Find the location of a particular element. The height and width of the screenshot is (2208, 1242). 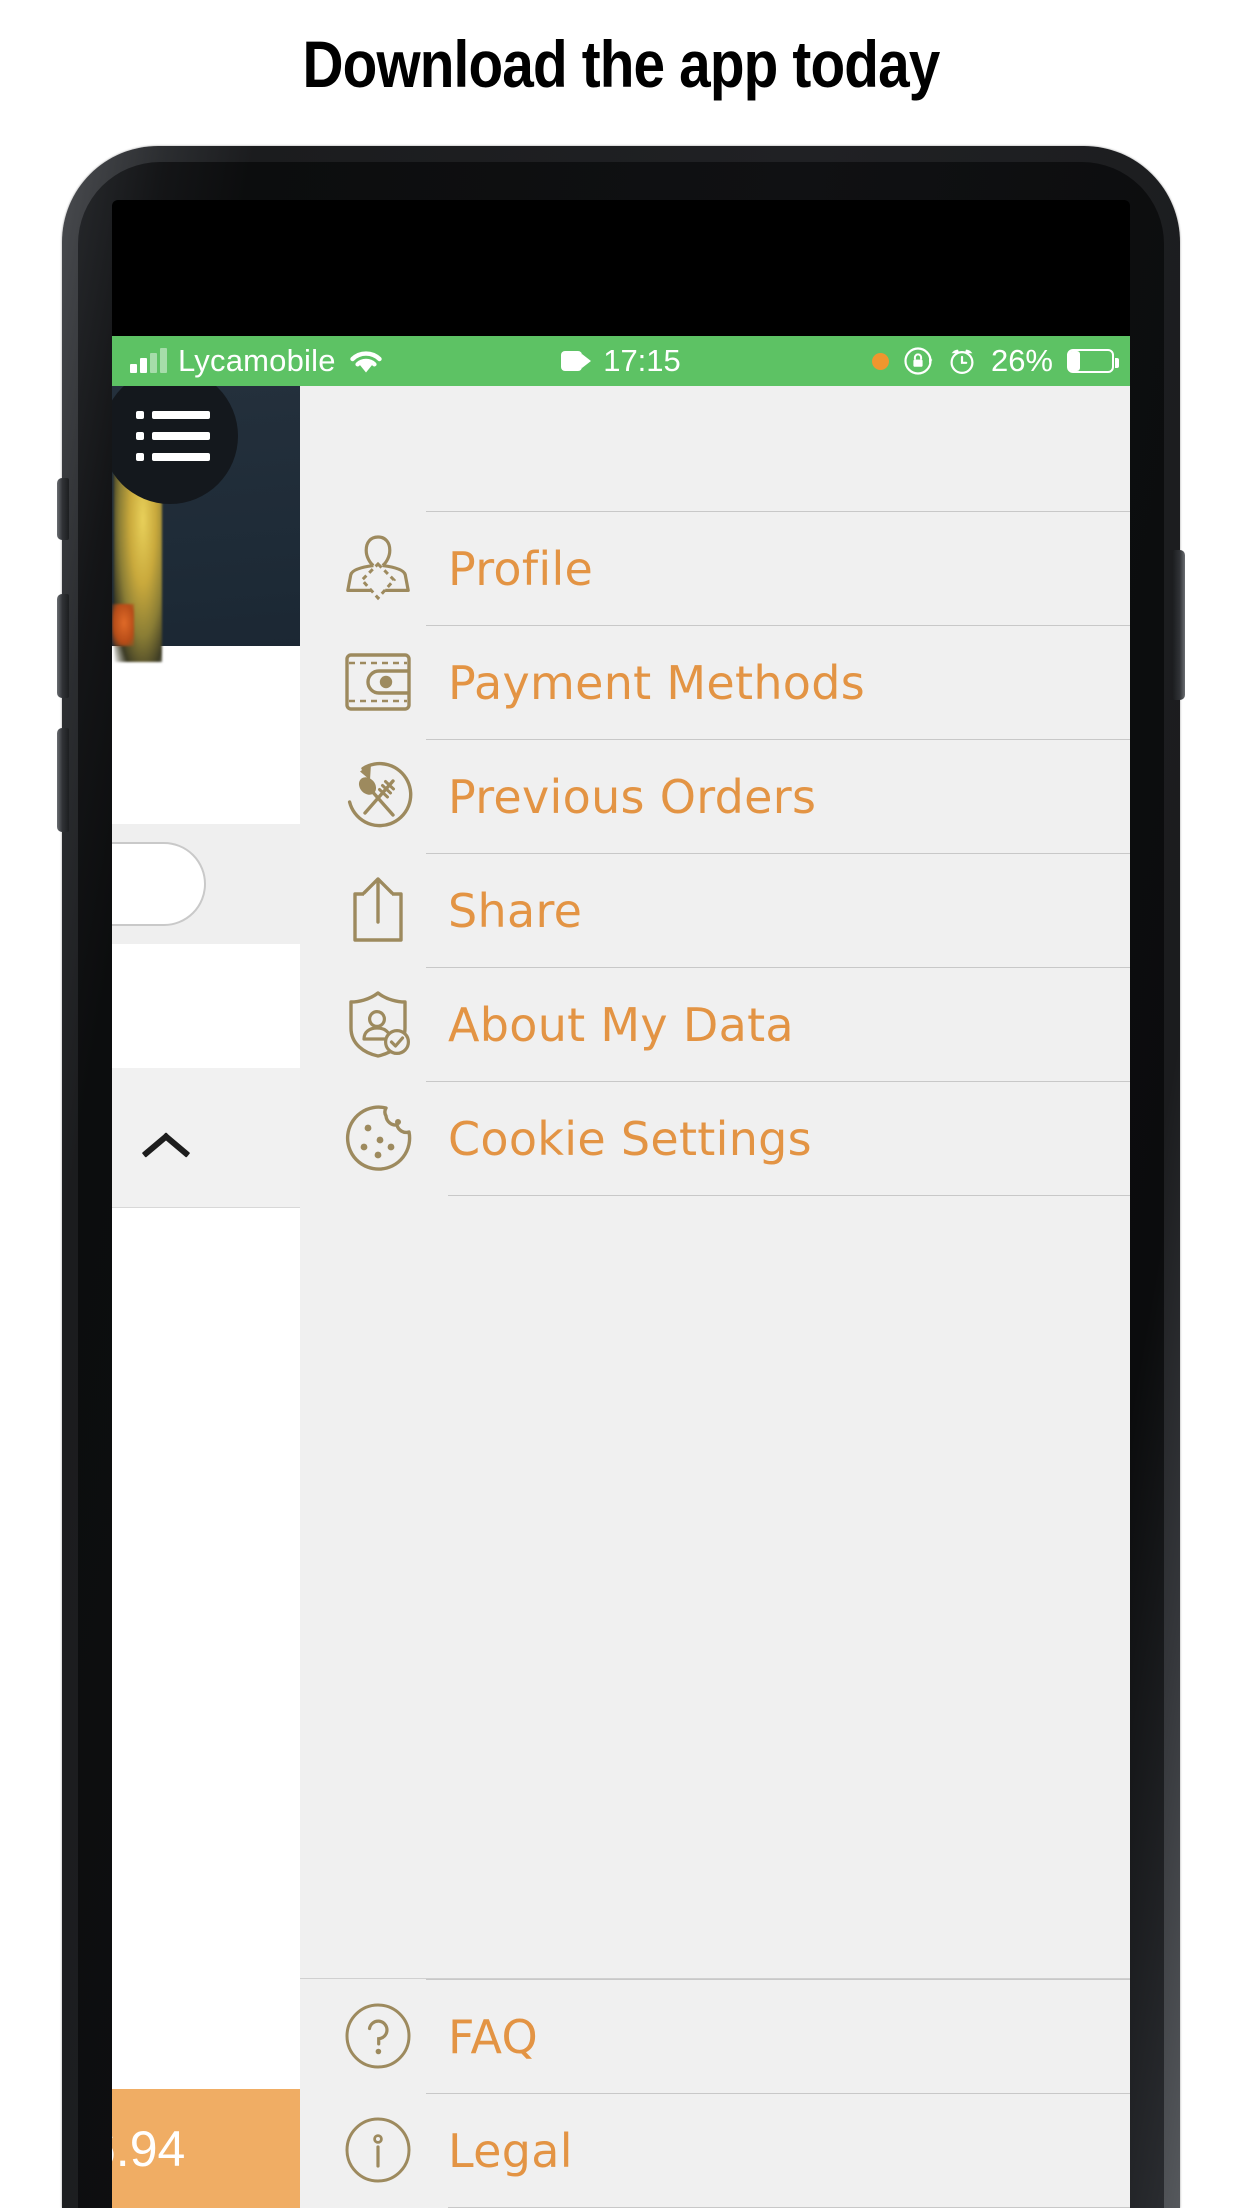

menu-item-faq-label: FAQ is located at coordinates (493, 2036).